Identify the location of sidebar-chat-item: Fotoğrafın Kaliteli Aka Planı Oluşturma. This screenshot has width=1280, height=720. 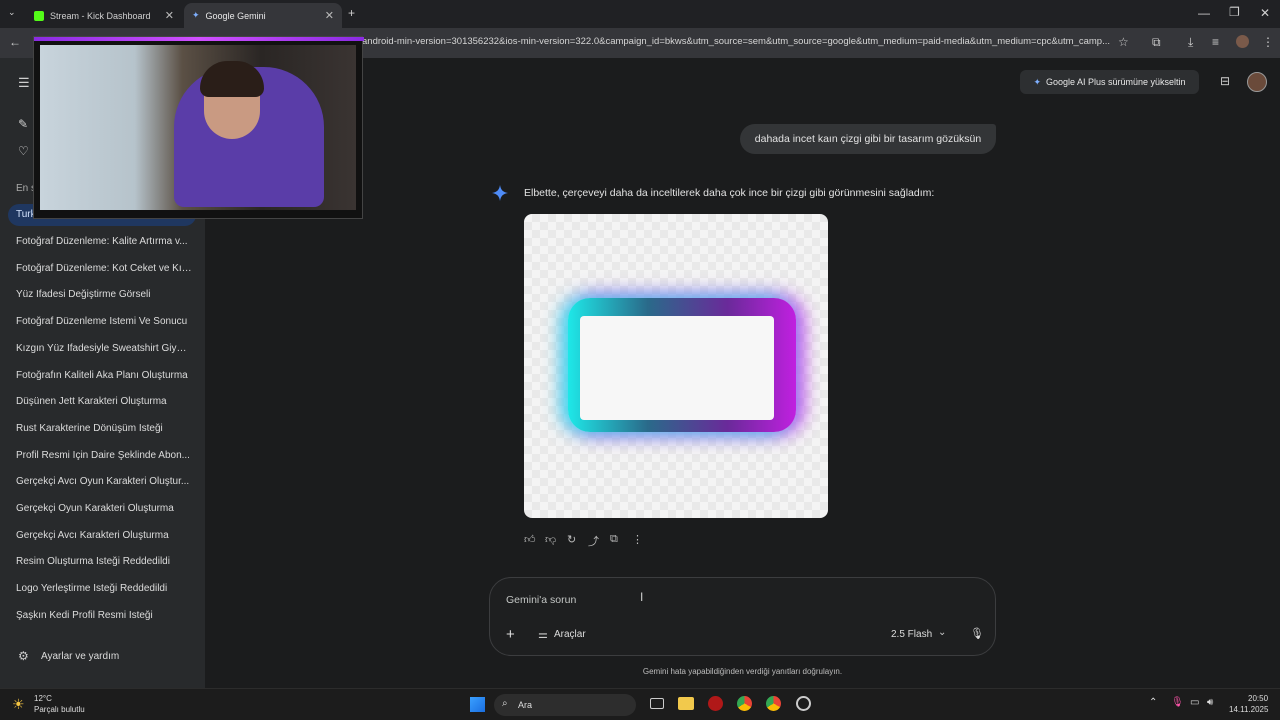
(104, 375).